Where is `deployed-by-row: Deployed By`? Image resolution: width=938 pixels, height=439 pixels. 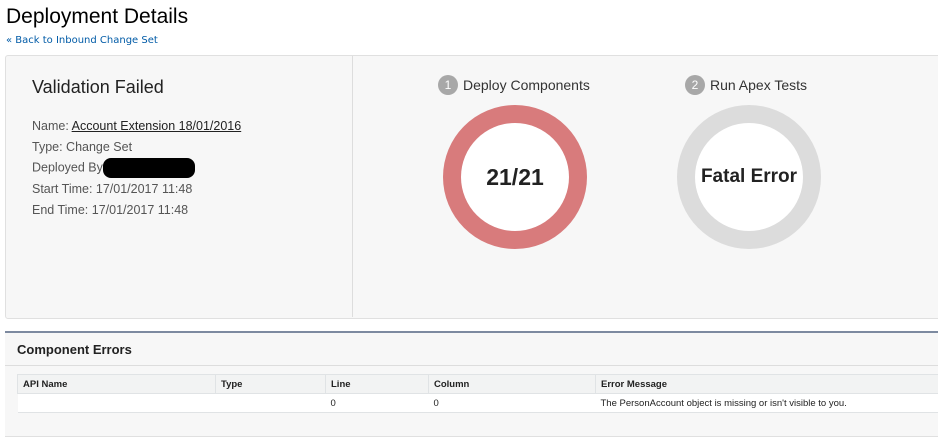 deployed-by-row: Deployed By is located at coordinates (113, 168).